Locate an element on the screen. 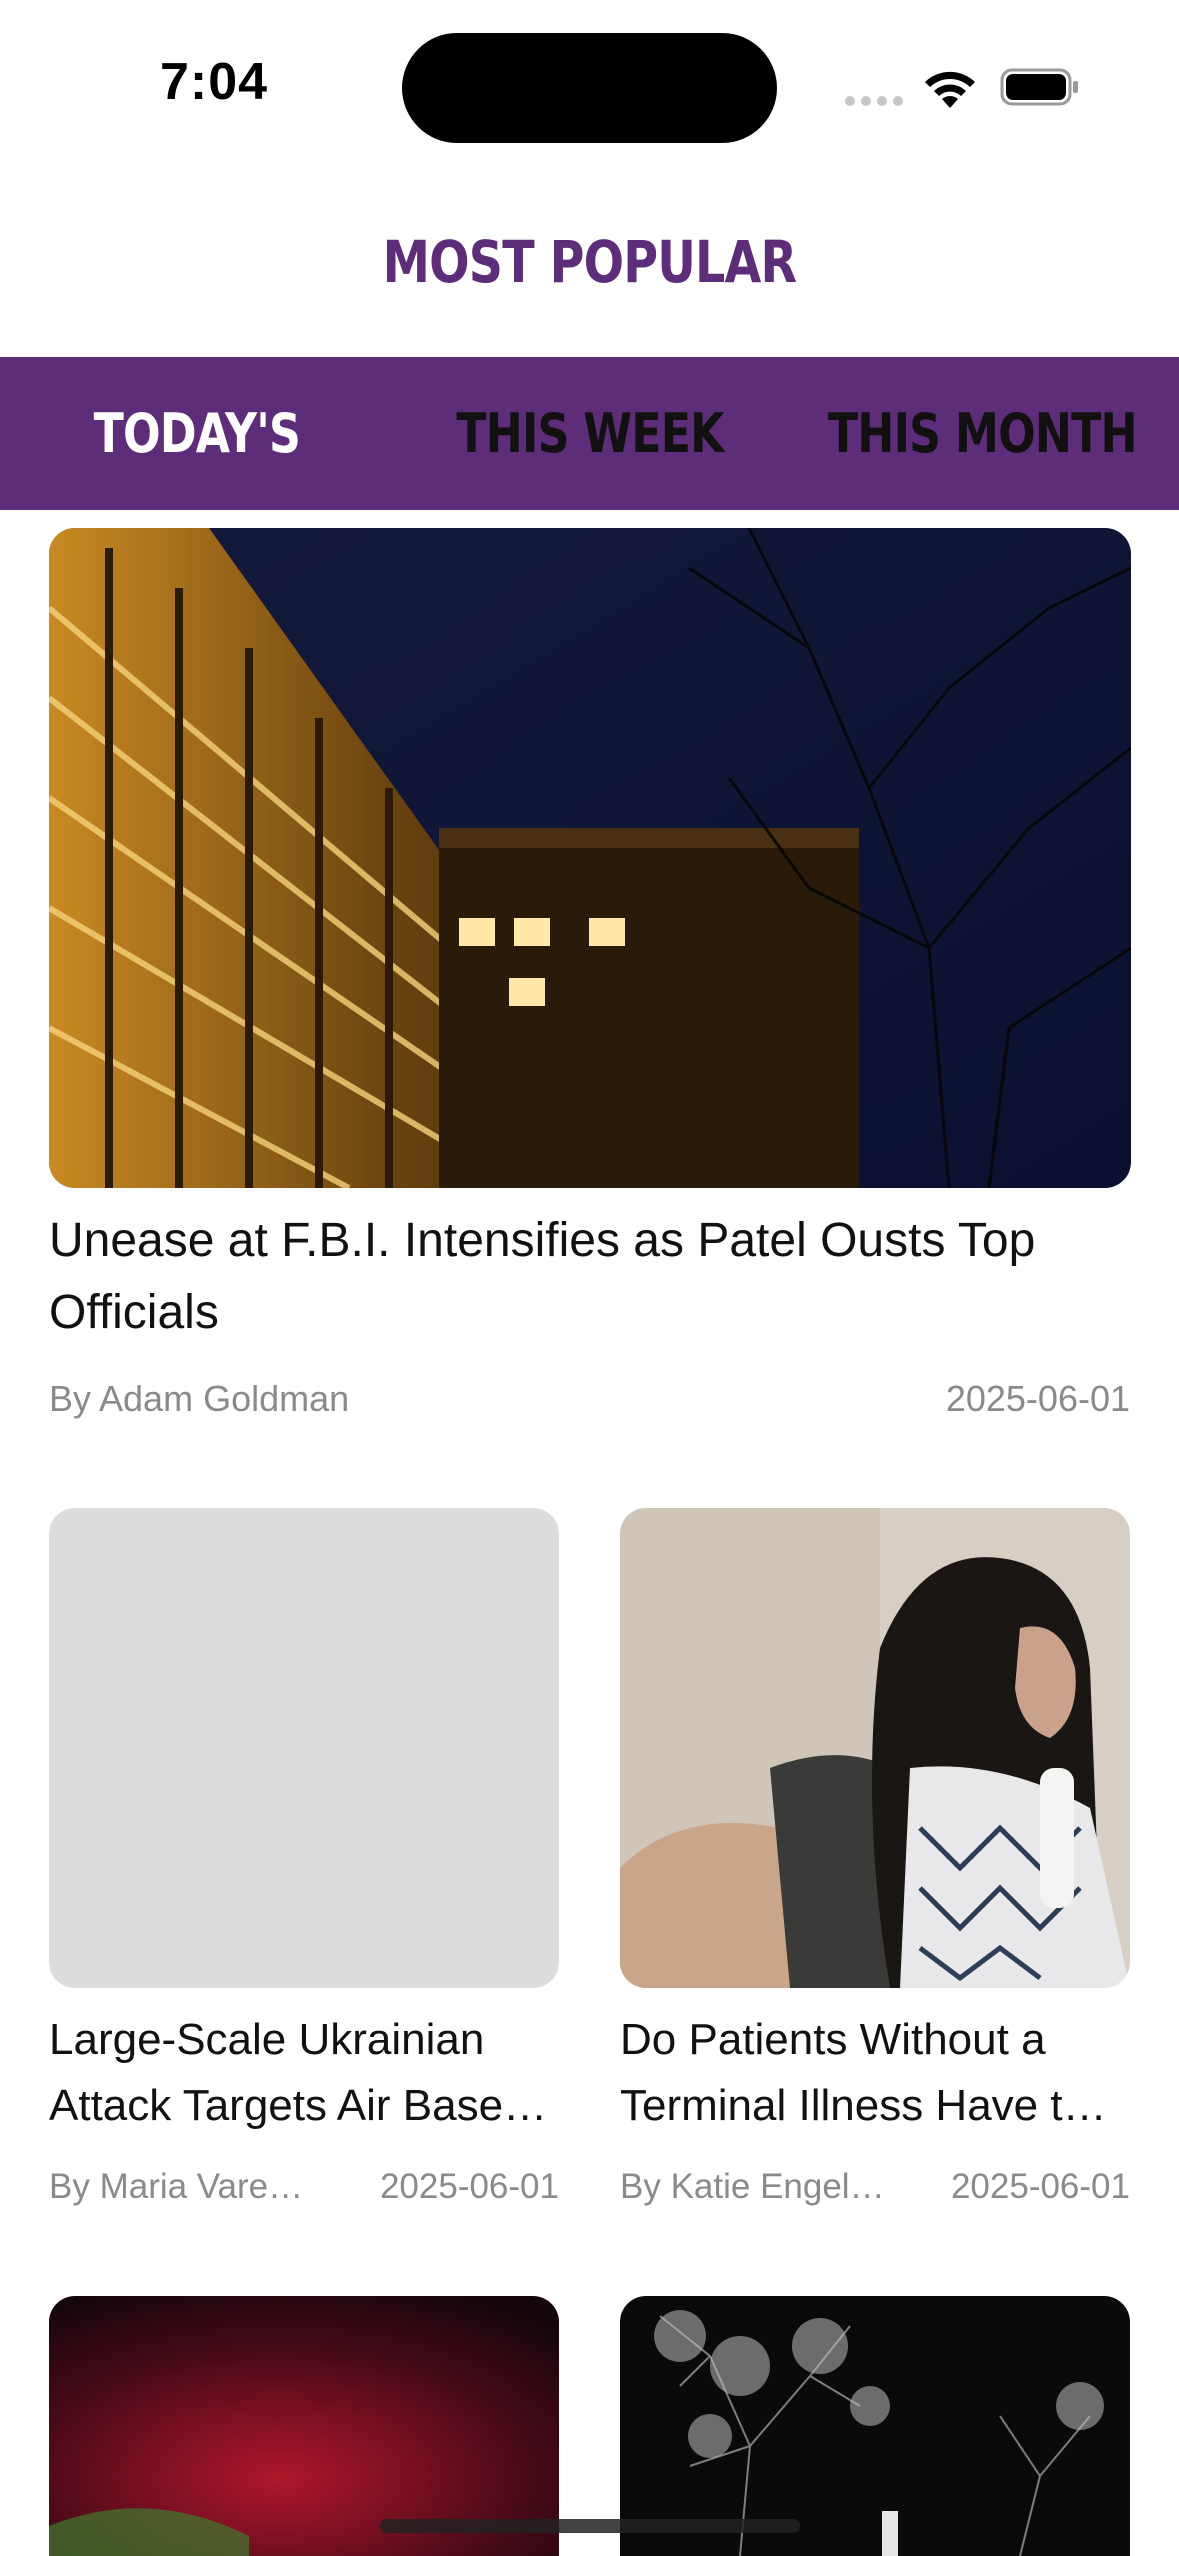 The height and width of the screenshot is (2556, 1179). article-author: By Maria Varenikova is located at coordinates (184, 2186).